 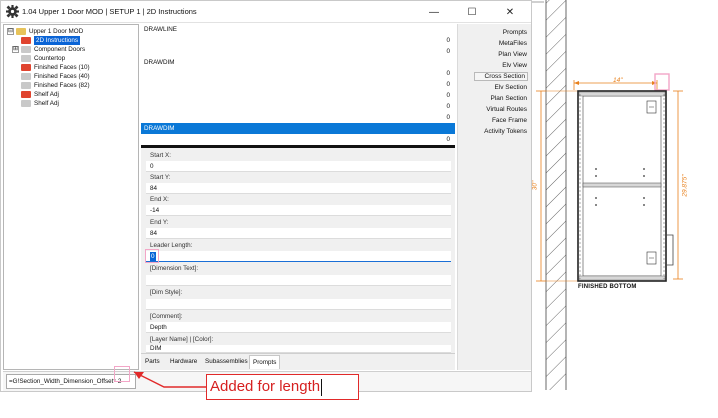 I want to click on tab-parts: Parts, so click(x=152, y=362).